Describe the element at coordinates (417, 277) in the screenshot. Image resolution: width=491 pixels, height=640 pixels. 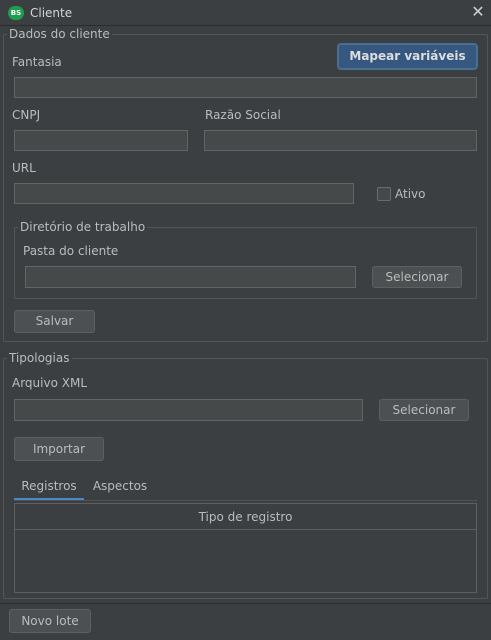
I see `selecionar-pasta-button: Selecionar` at that location.